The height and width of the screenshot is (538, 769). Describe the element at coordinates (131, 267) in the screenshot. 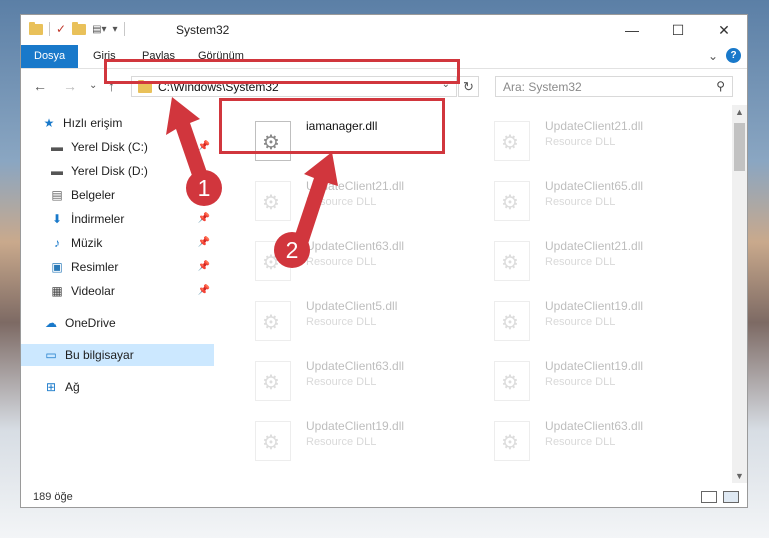

I see `sidebar-item-pictures: ▣ Resimler 📌` at that location.